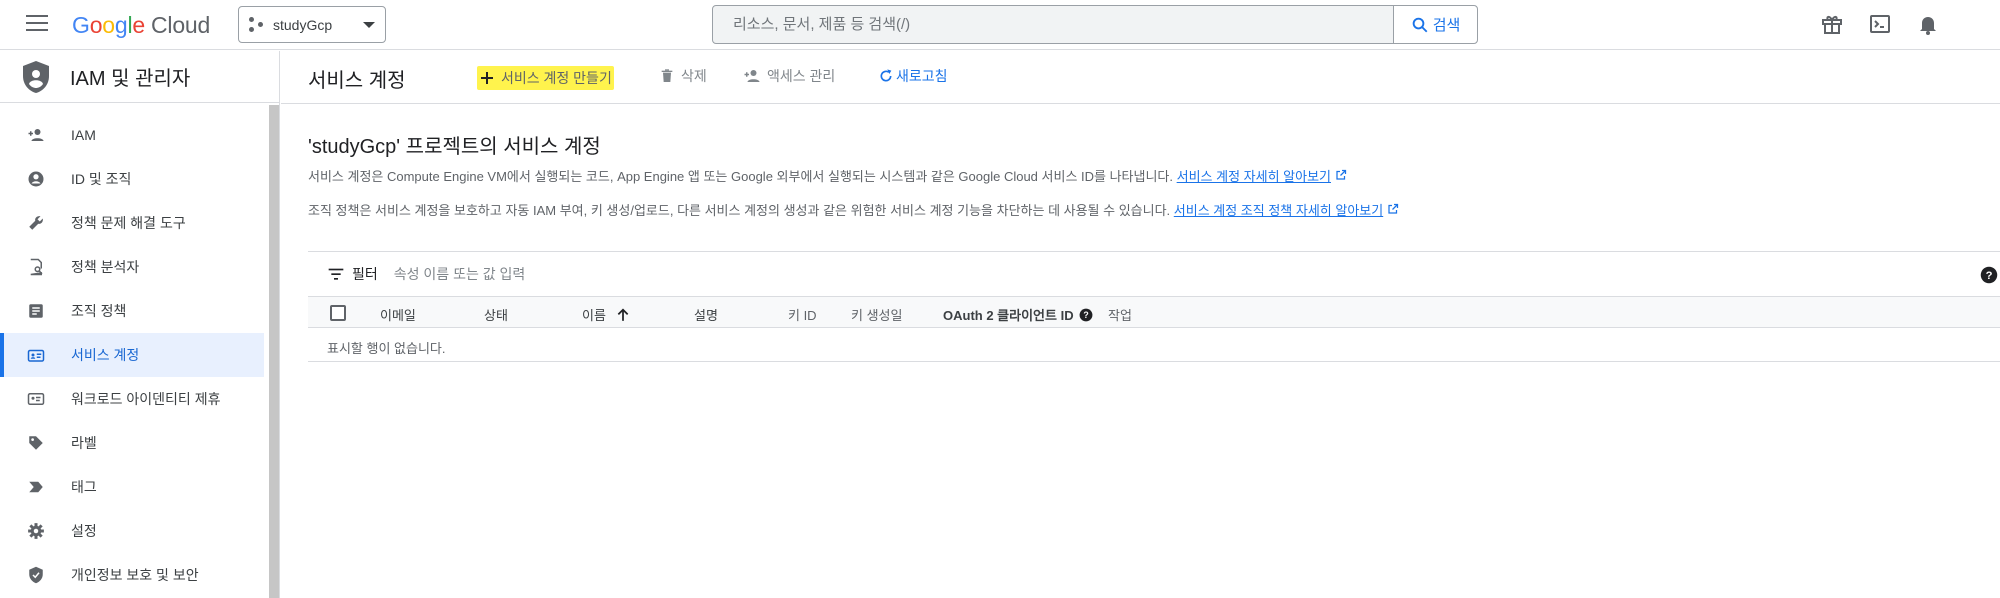 The width and height of the screenshot is (2000, 598). I want to click on terminal-icon, so click(1880, 24).